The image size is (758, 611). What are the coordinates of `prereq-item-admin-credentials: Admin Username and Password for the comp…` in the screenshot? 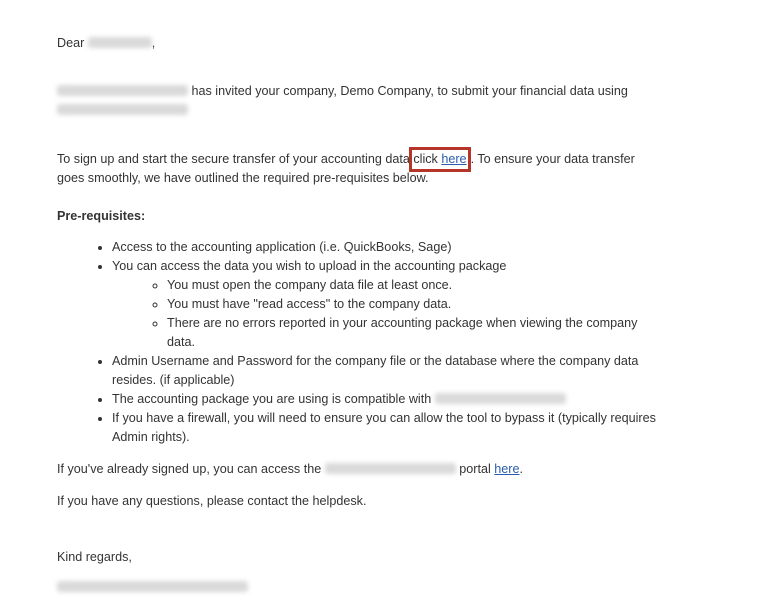 It's located at (384, 371).